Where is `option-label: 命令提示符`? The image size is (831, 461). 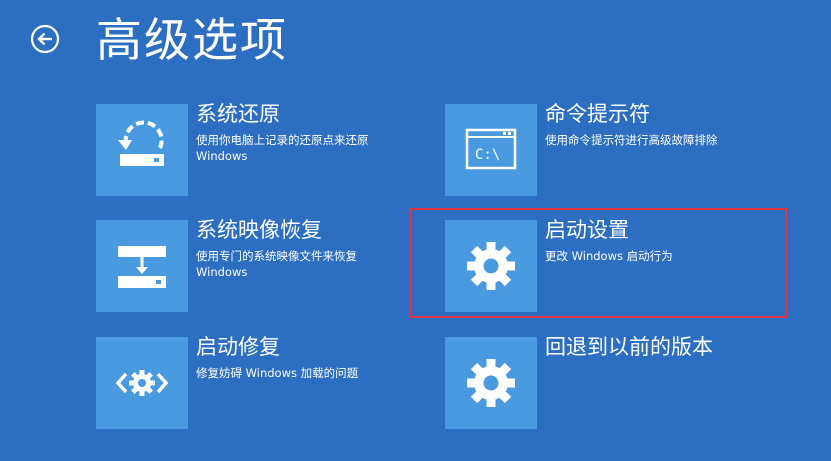 option-label: 命令提示符 is located at coordinates (597, 114).